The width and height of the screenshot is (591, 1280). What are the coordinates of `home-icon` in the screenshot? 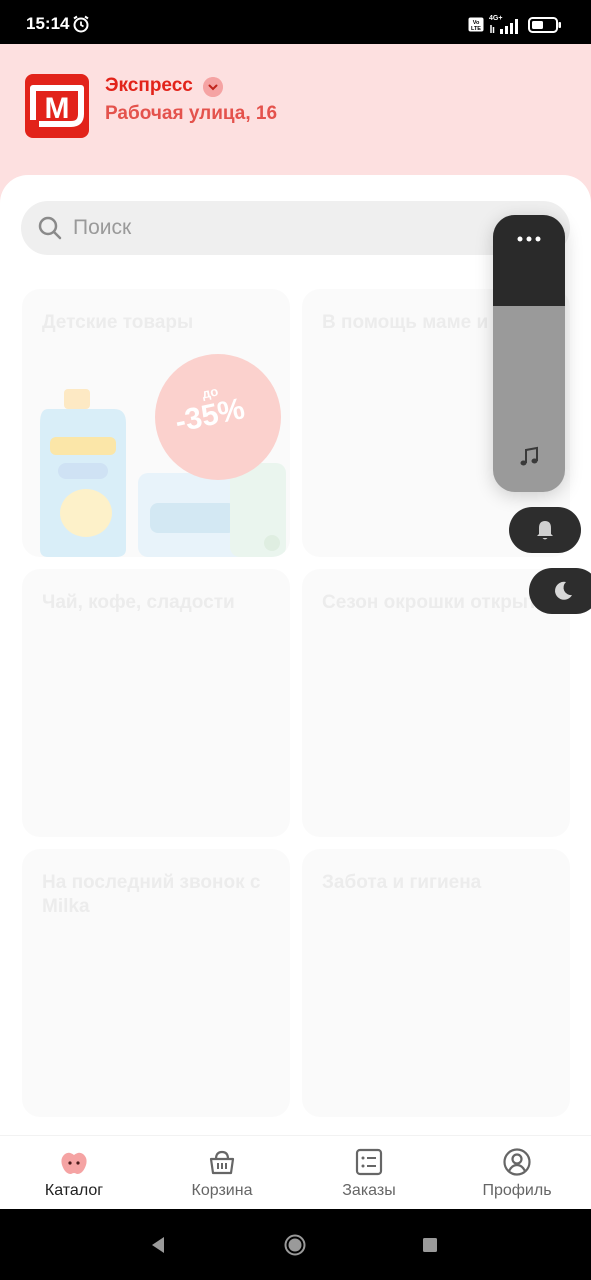 It's located at (295, 1245).